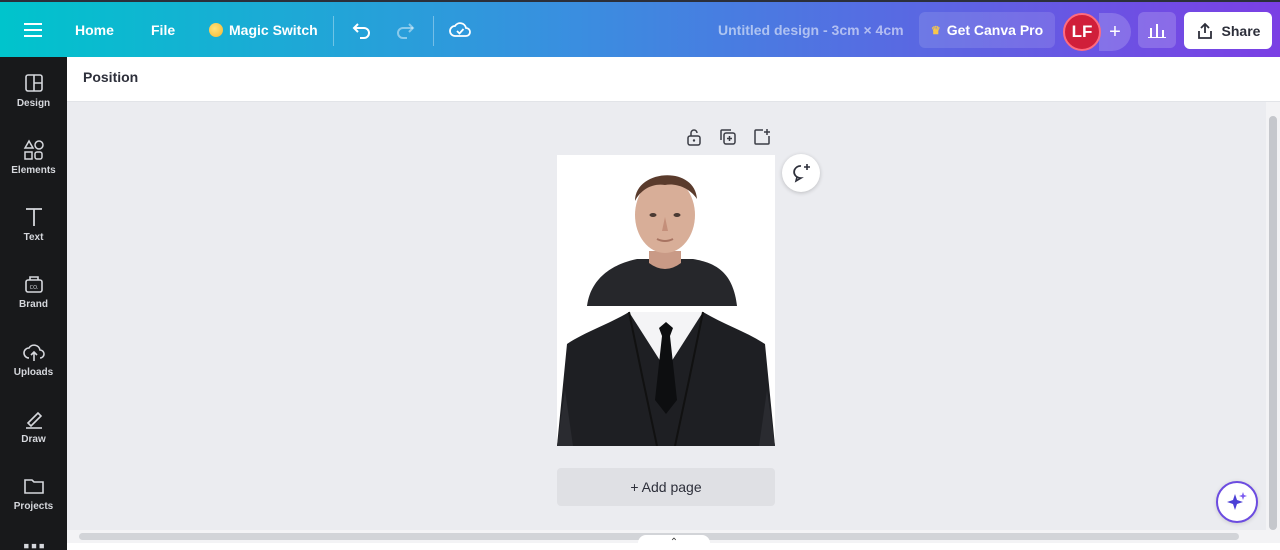 The image size is (1280, 550). I want to click on text-icon, so click(33, 217).